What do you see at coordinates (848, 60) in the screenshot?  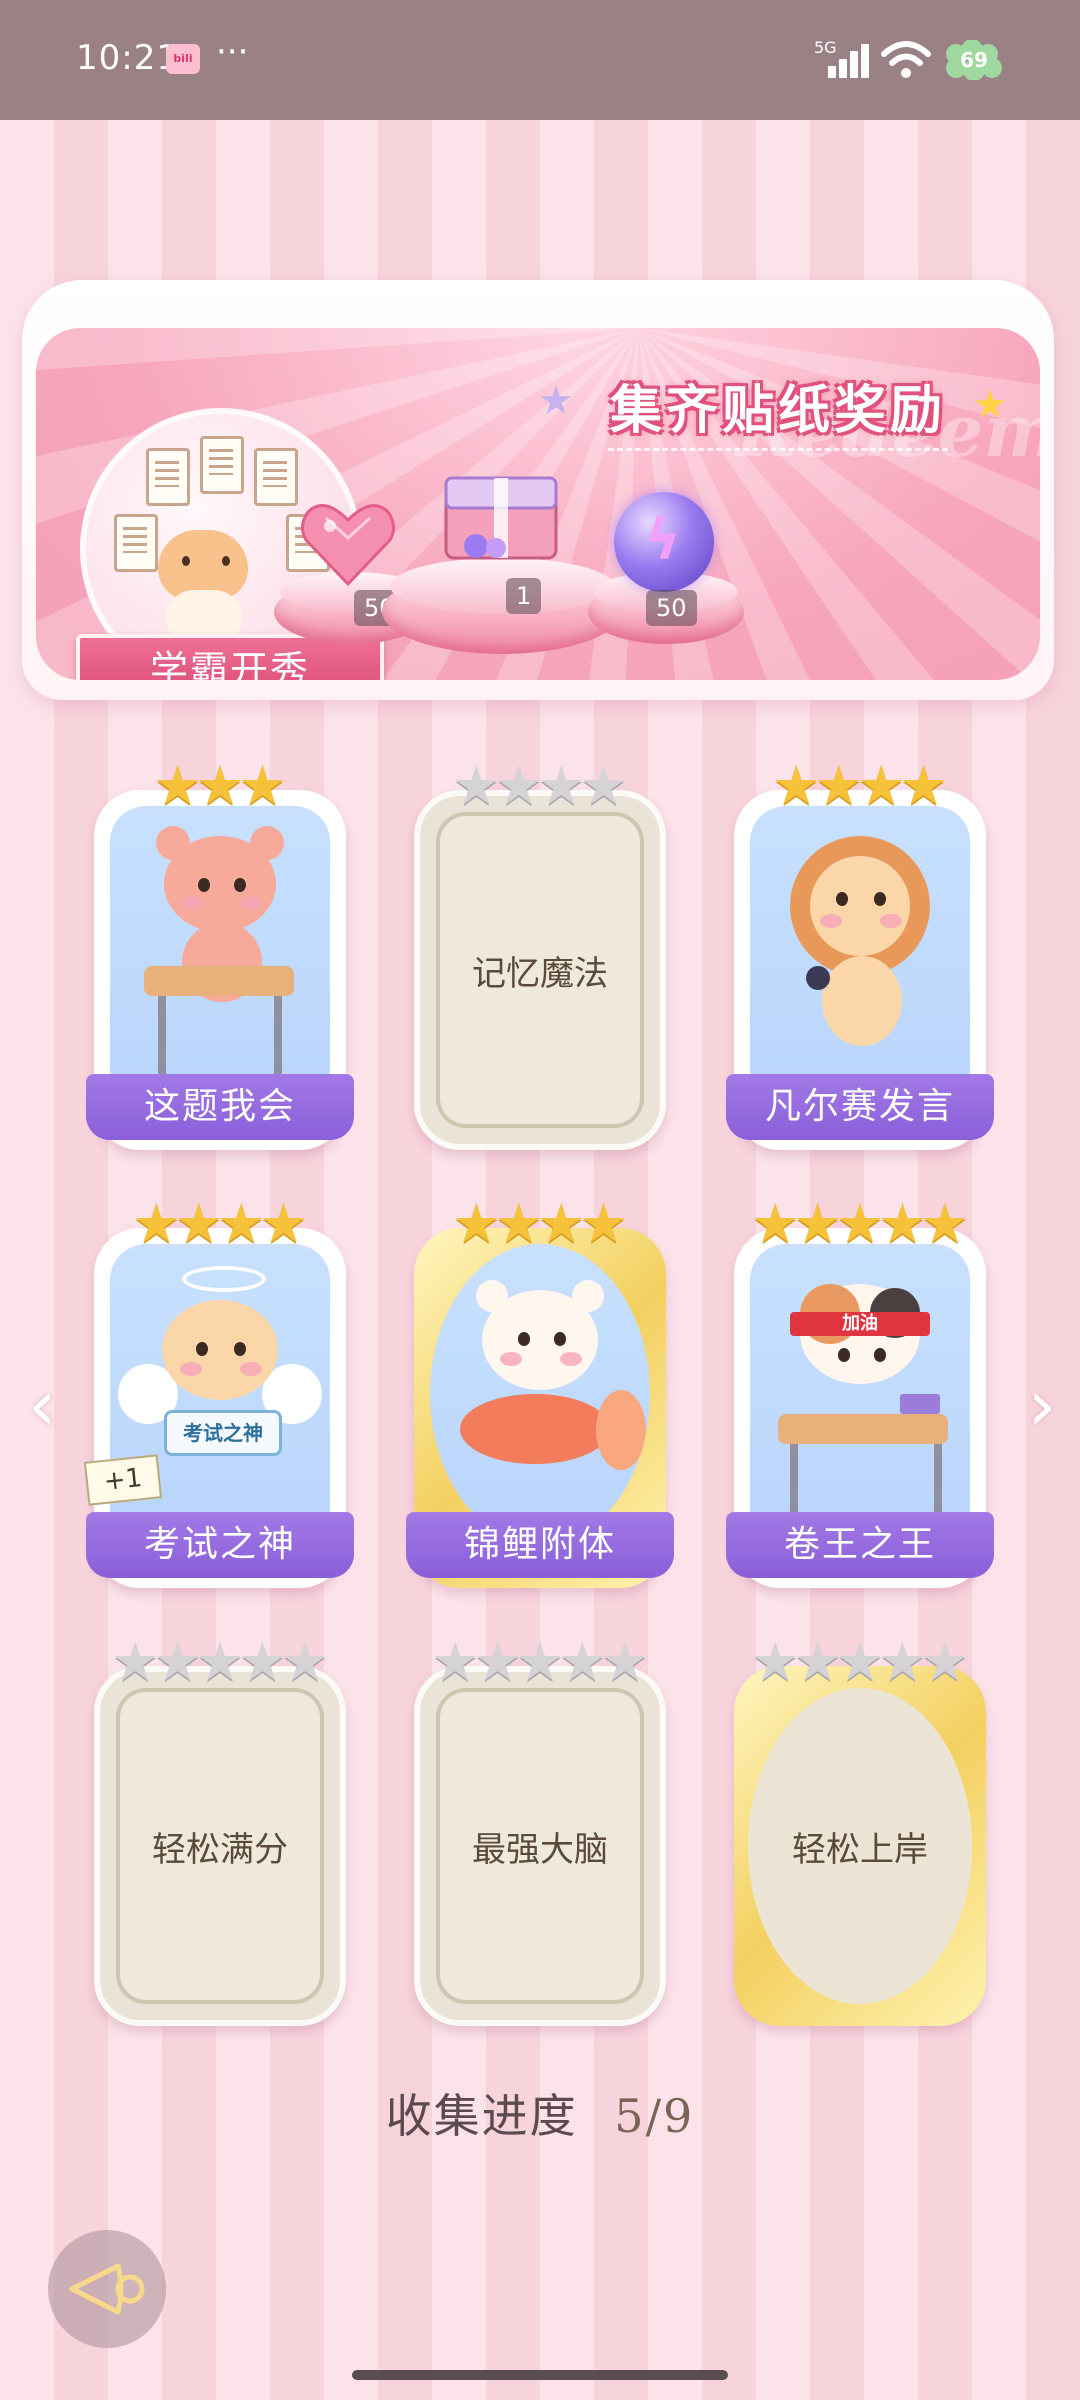 I see `signal-icon` at bounding box center [848, 60].